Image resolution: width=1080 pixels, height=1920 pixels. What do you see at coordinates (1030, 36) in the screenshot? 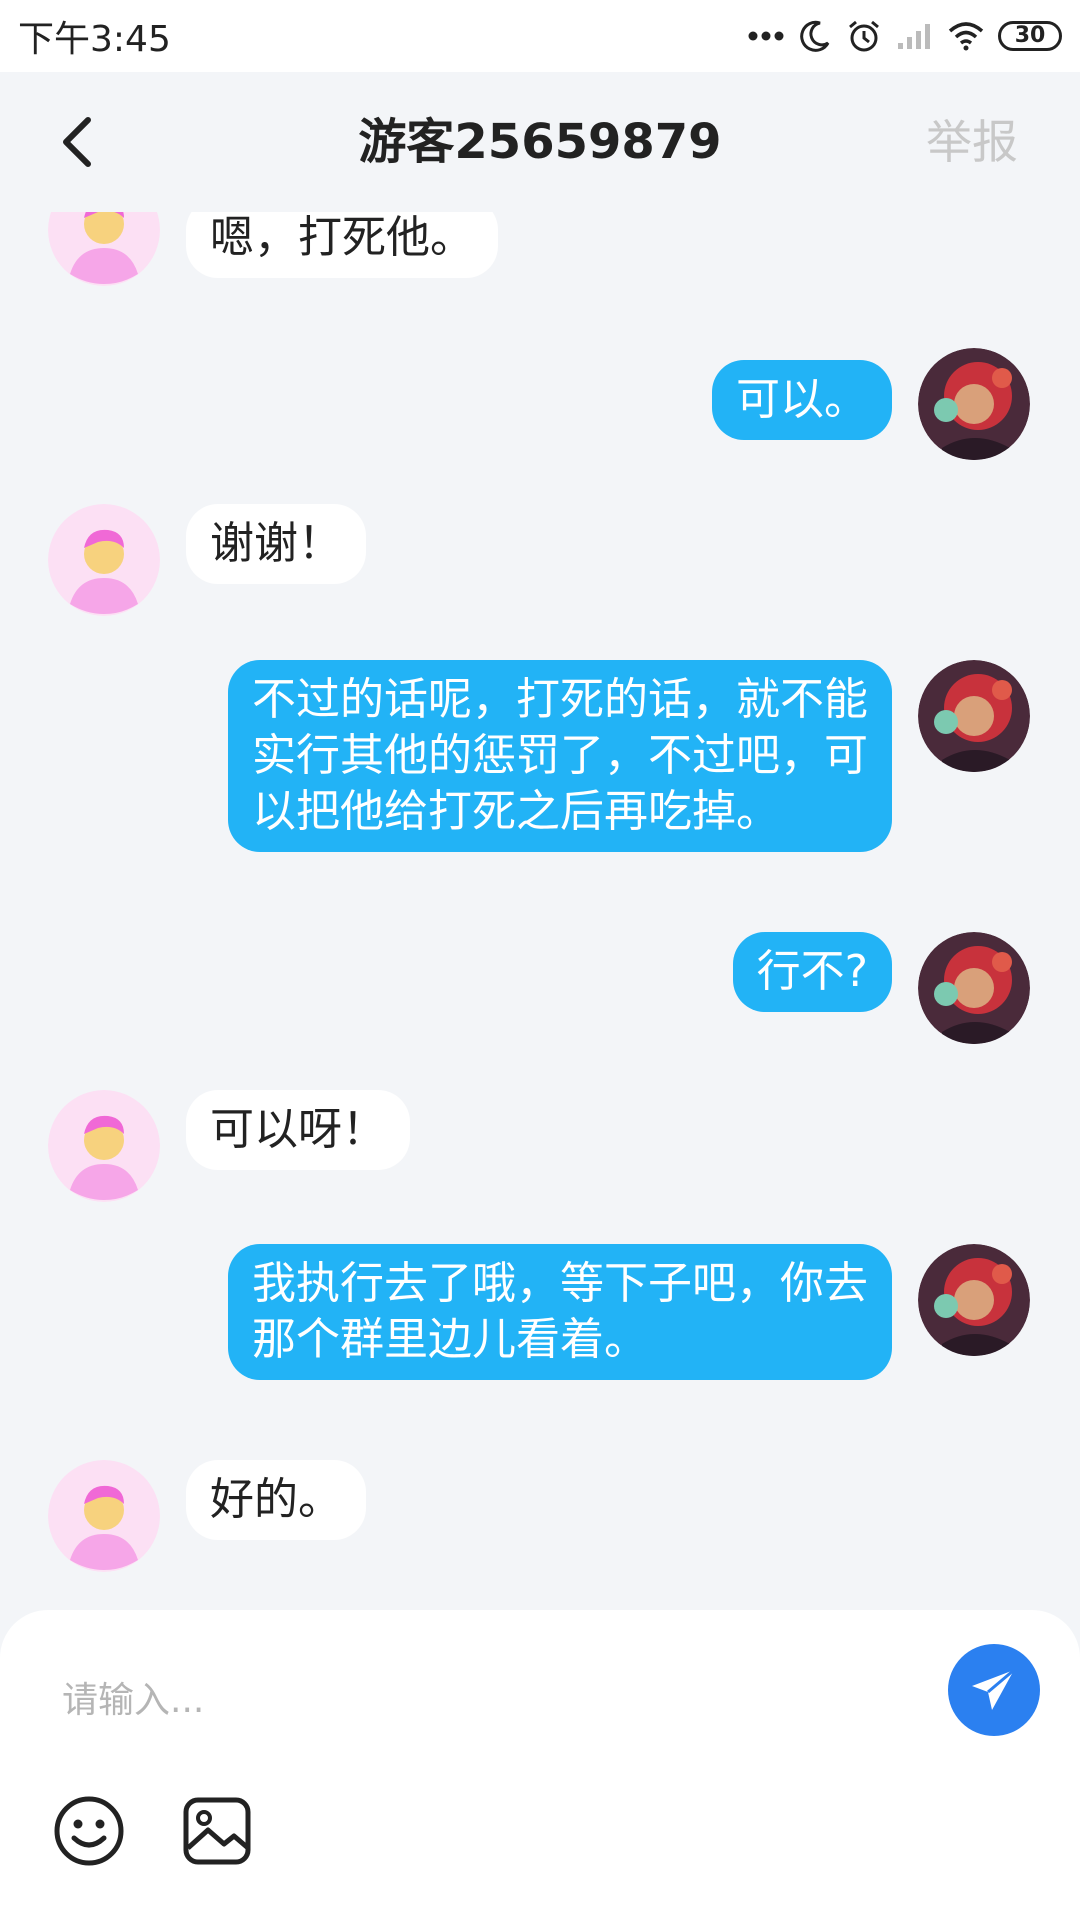
I see `battery-icon: 30` at bounding box center [1030, 36].